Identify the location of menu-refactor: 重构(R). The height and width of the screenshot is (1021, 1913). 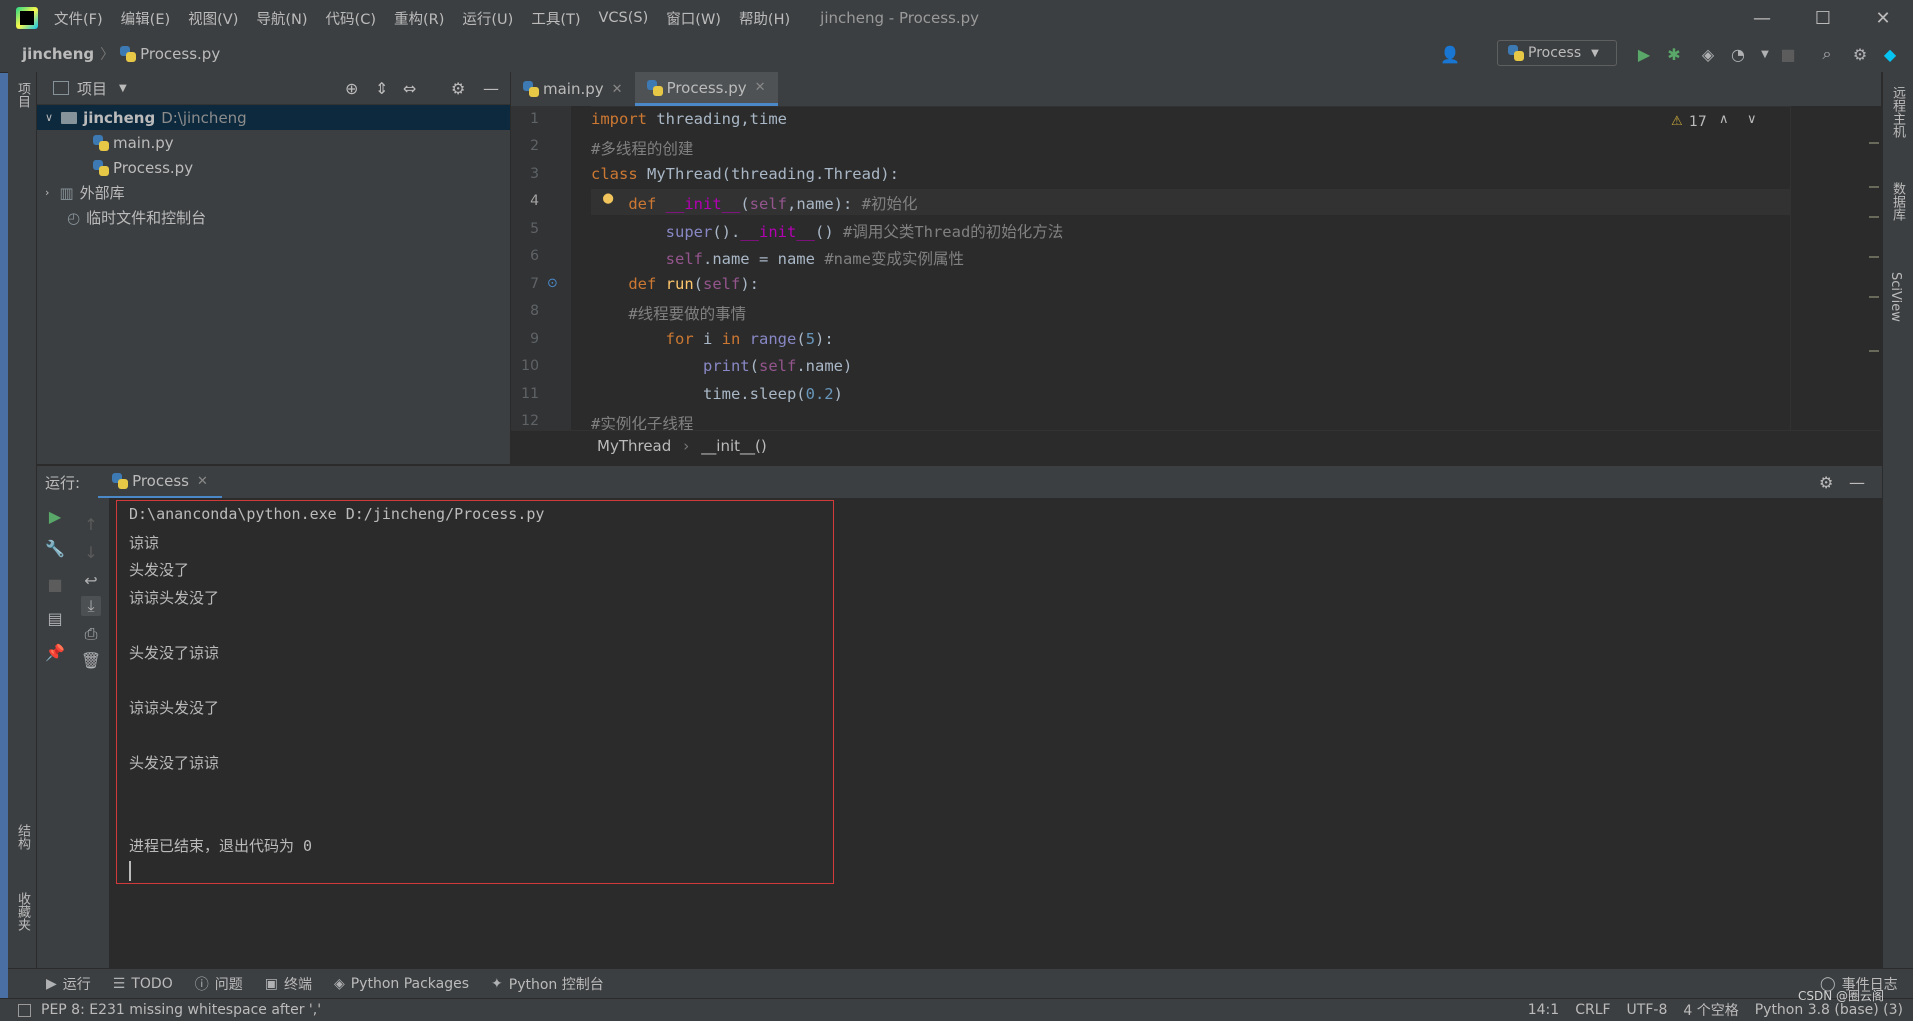
(419, 18).